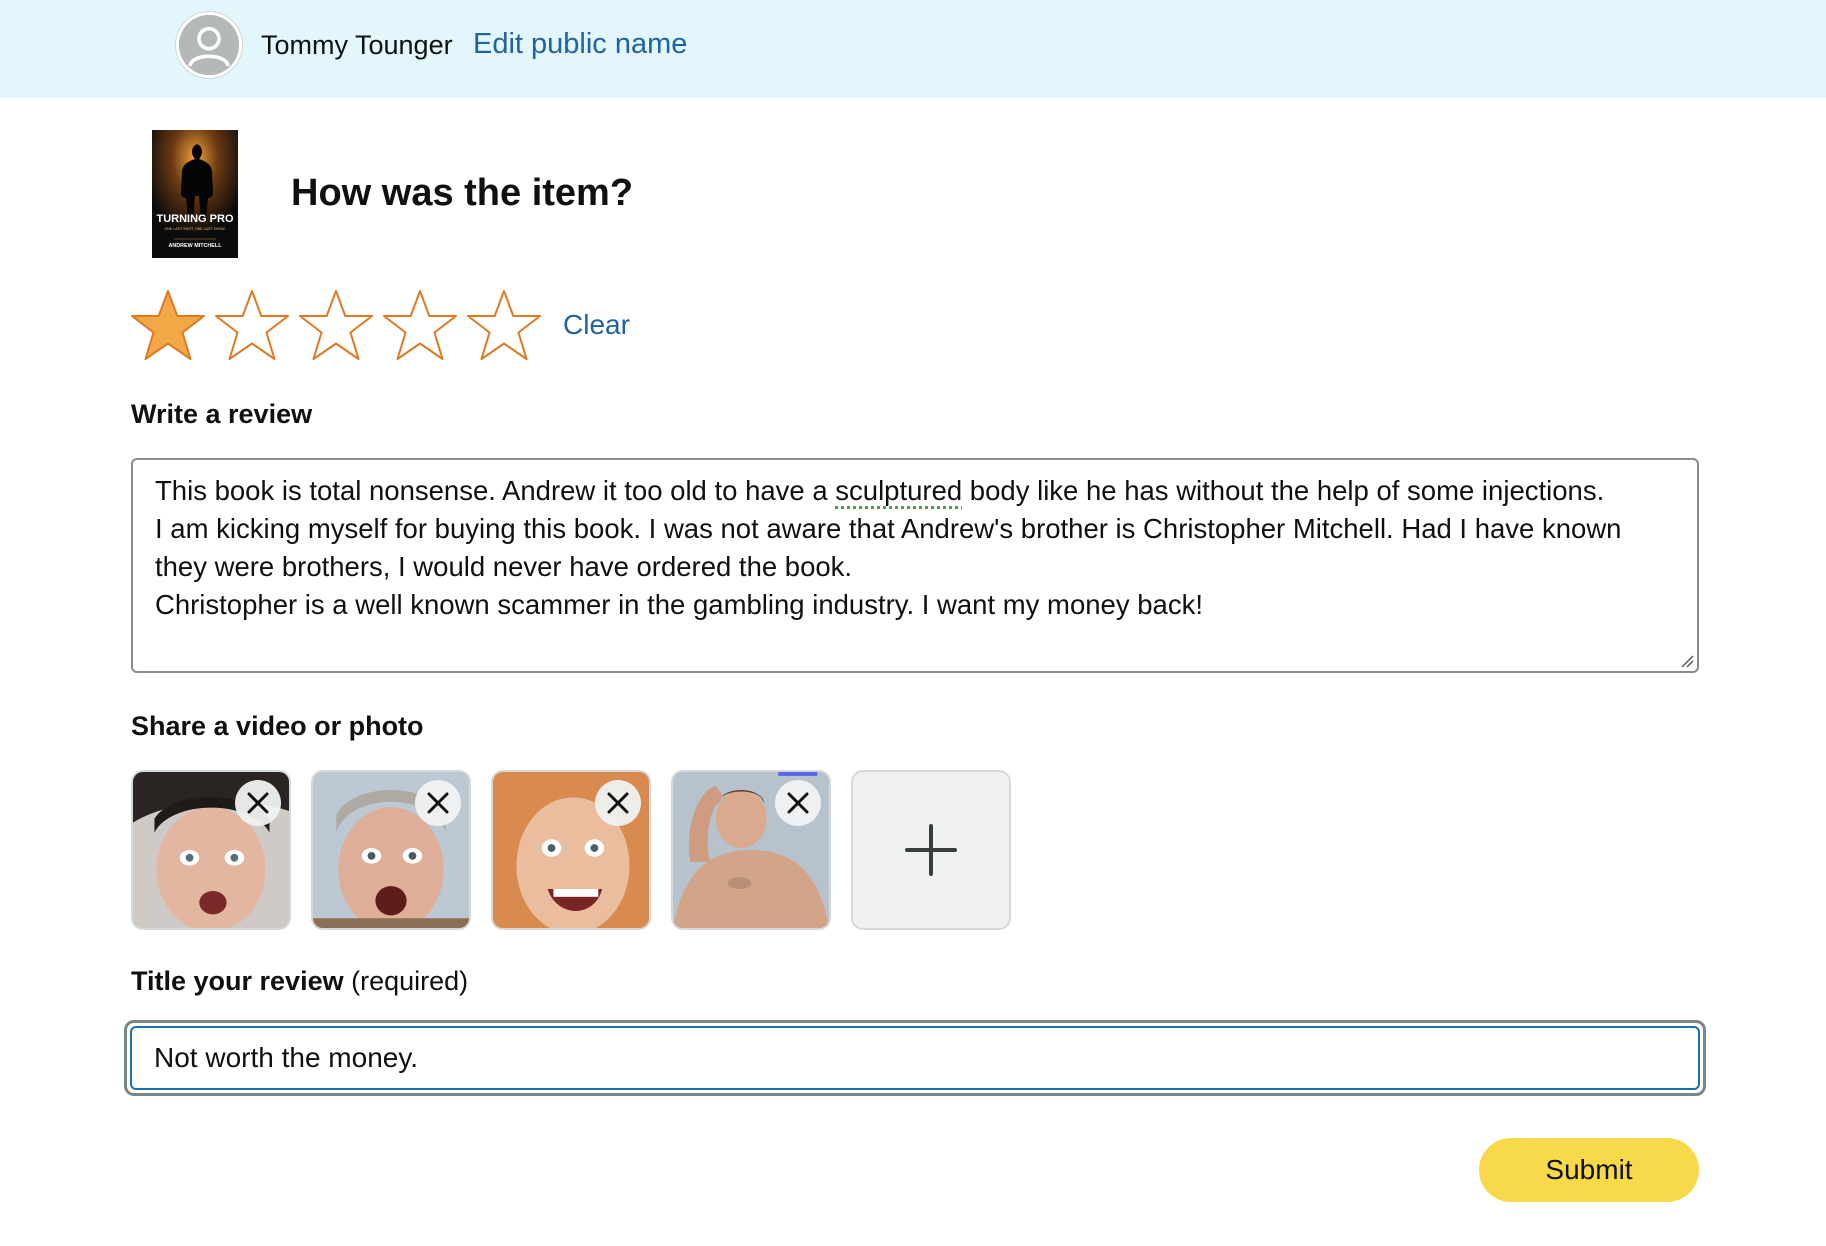 Image resolution: width=1826 pixels, height=1246 pixels. I want to click on profile-header: Tommy Tounger Edit public name, so click(913, 49).